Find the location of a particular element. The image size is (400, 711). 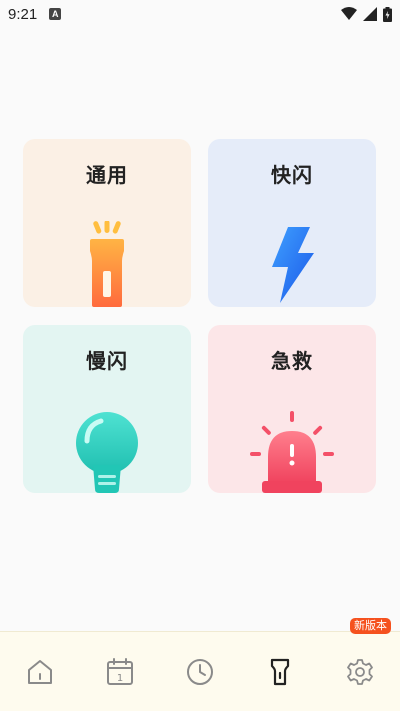

mode-card-general: 通用 is located at coordinates (107, 223).